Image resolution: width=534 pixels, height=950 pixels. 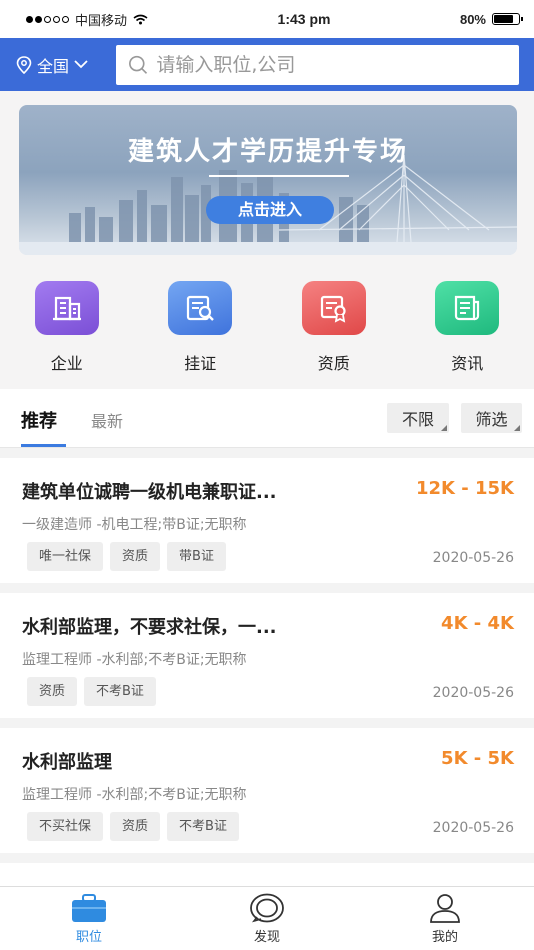 I want to click on news-icon, so click(x=467, y=308).